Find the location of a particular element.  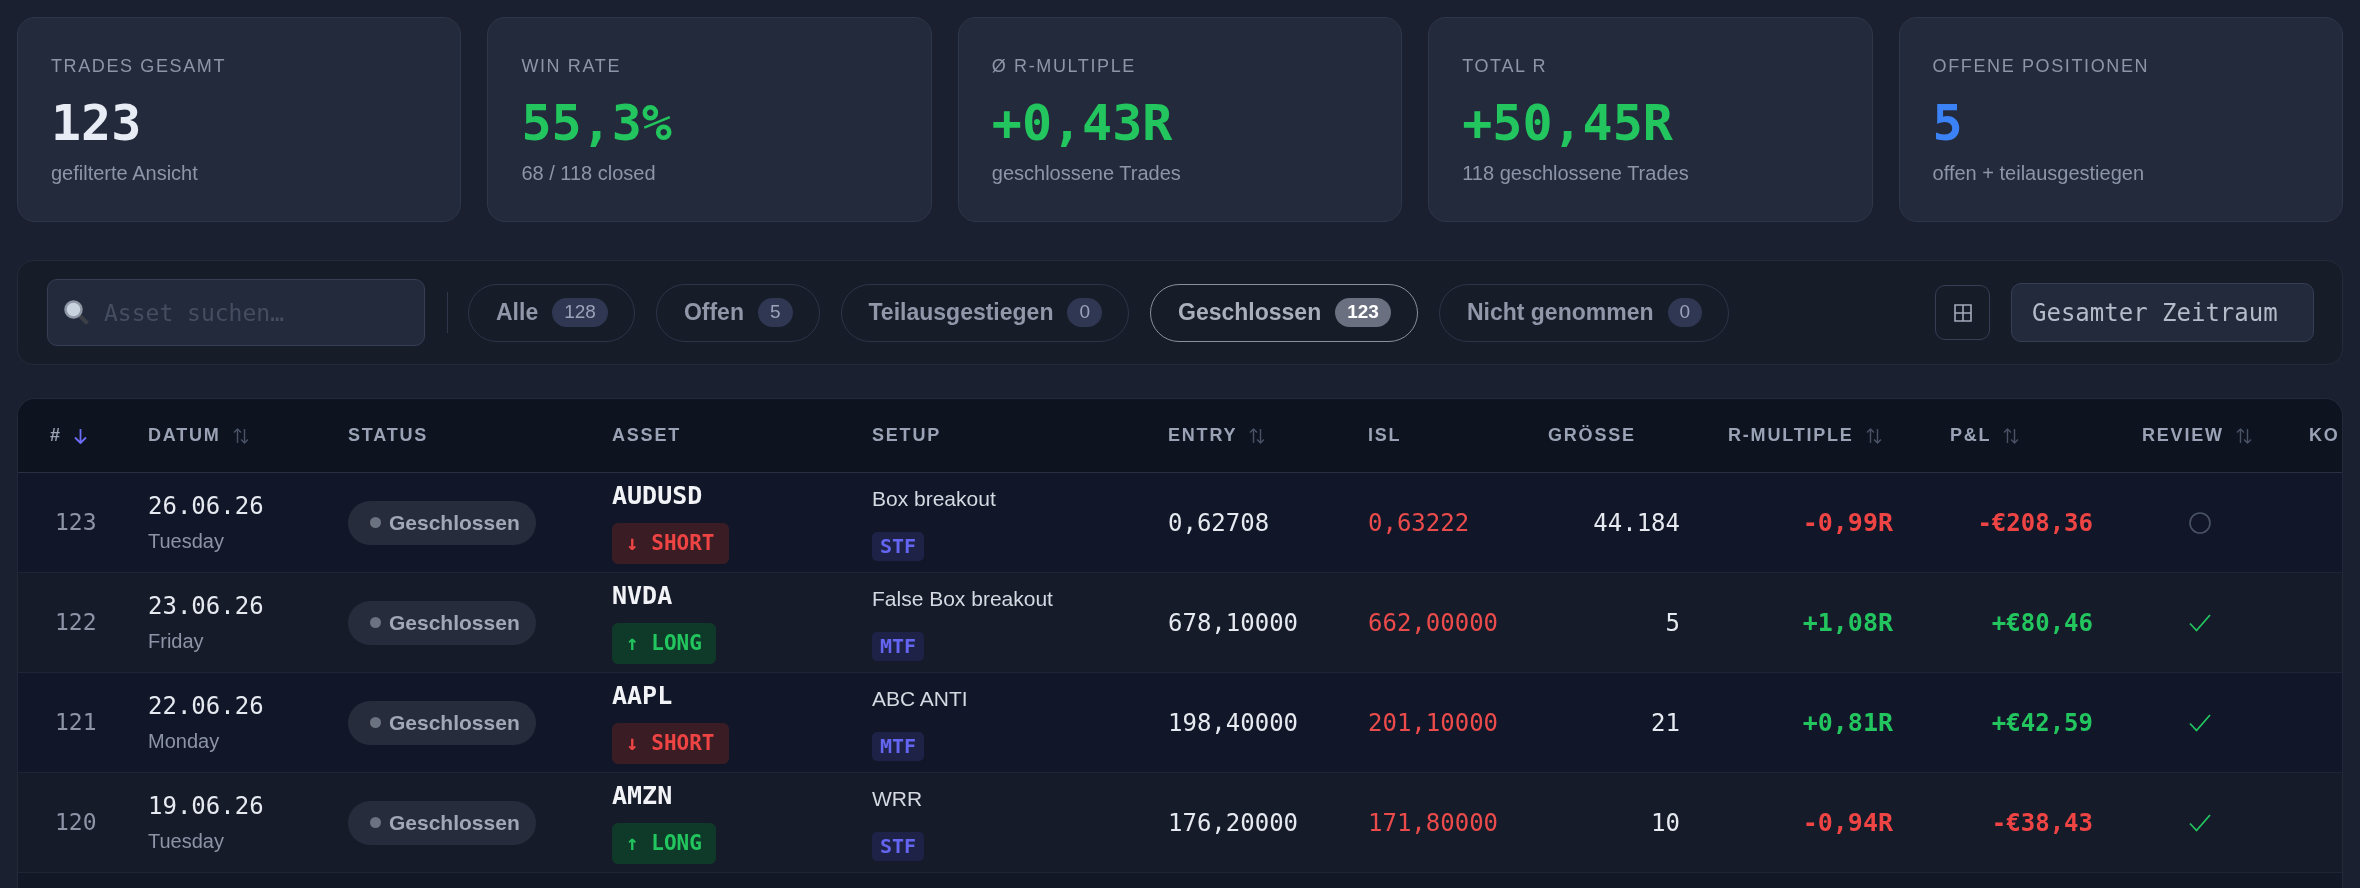

trade-date: 23.06.26 is located at coordinates (206, 606).